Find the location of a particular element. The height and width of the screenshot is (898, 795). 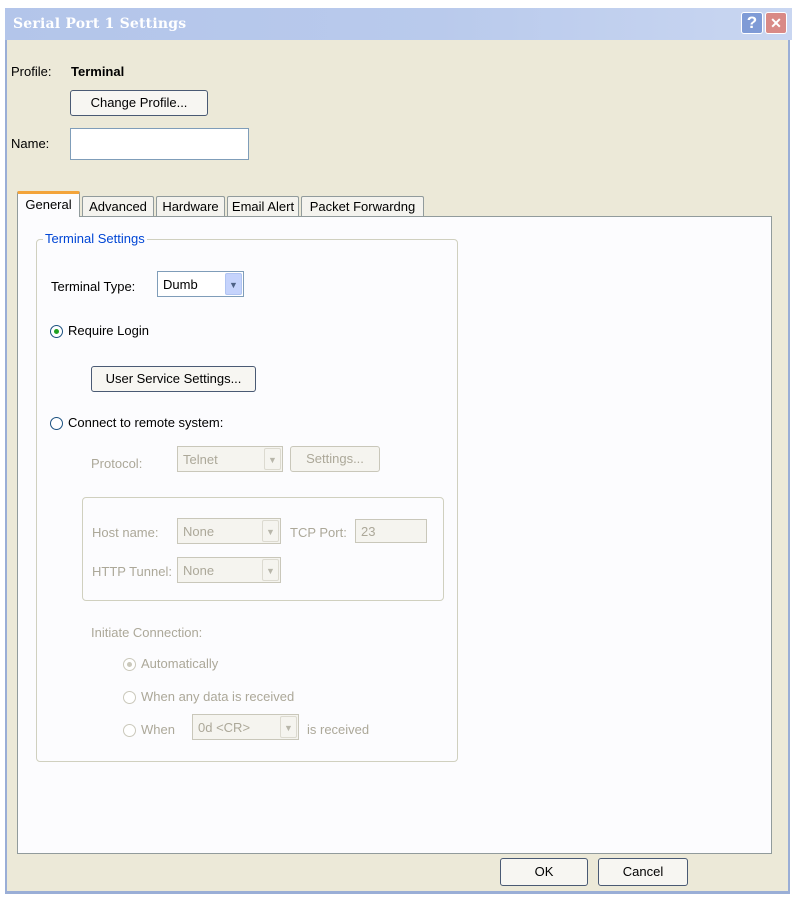

http-tunnel-label: HTTP Tunnel: is located at coordinates (132, 571).